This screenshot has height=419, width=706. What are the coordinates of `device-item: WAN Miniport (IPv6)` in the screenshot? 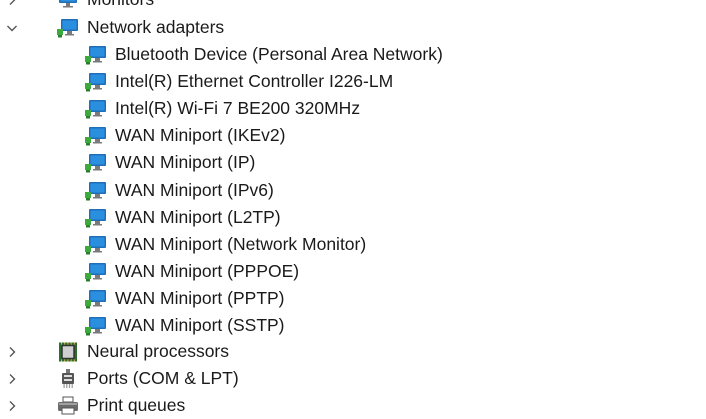 It's located at (179, 190).